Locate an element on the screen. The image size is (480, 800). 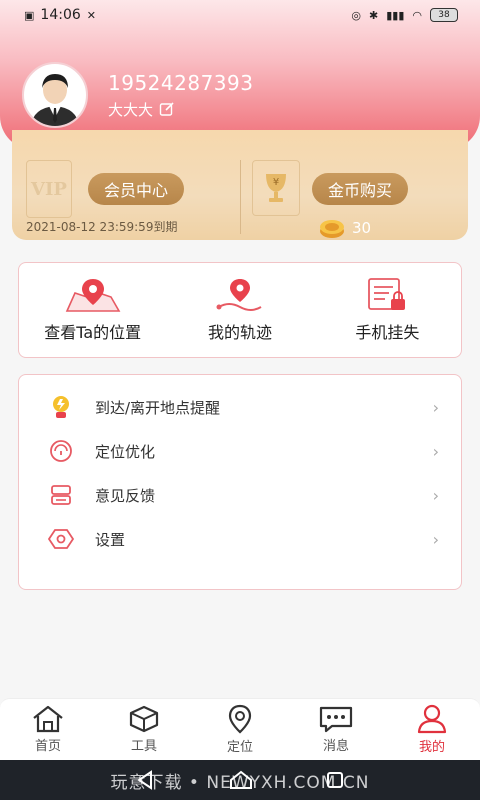
recents-icon is located at coordinates (335, 780).